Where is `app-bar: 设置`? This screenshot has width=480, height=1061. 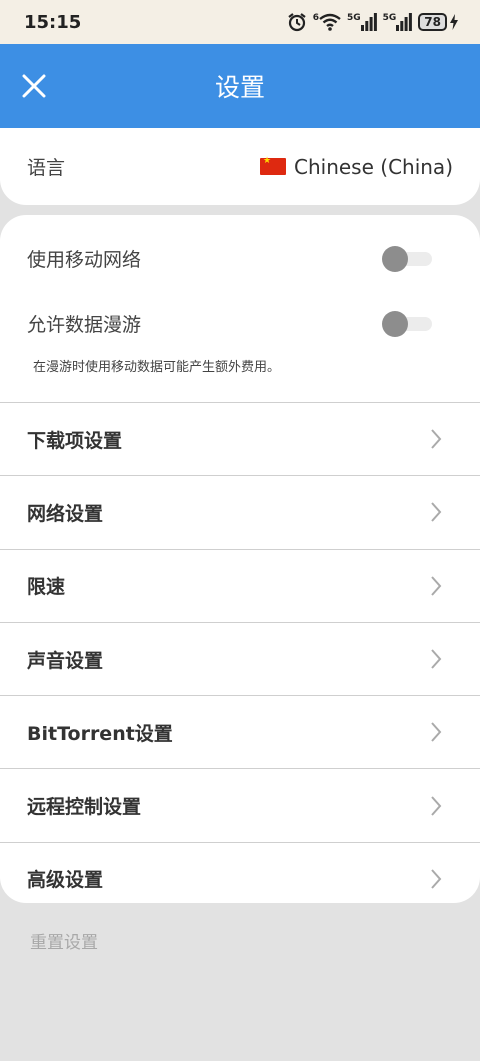
app-bar: 设置 is located at coordinates (240, 86).